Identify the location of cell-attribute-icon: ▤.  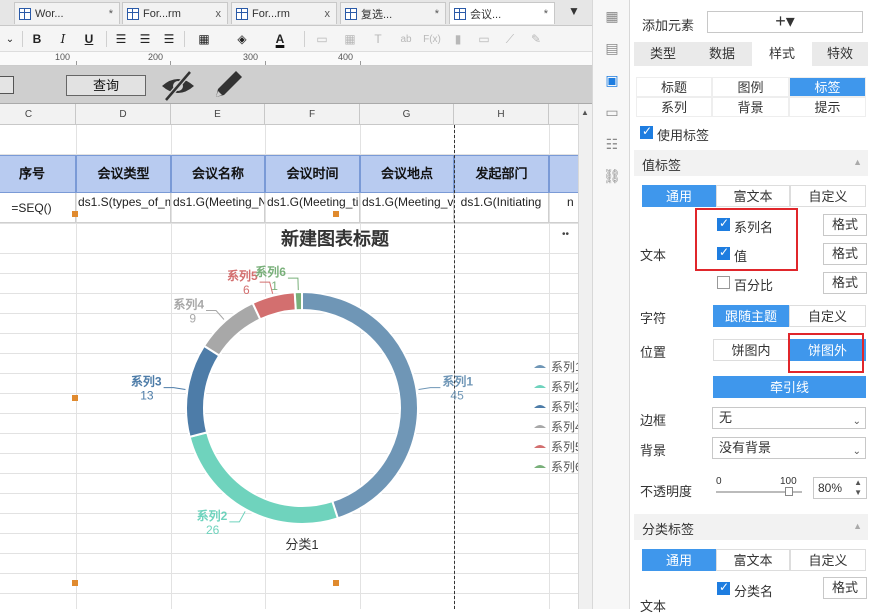
(612, 48).